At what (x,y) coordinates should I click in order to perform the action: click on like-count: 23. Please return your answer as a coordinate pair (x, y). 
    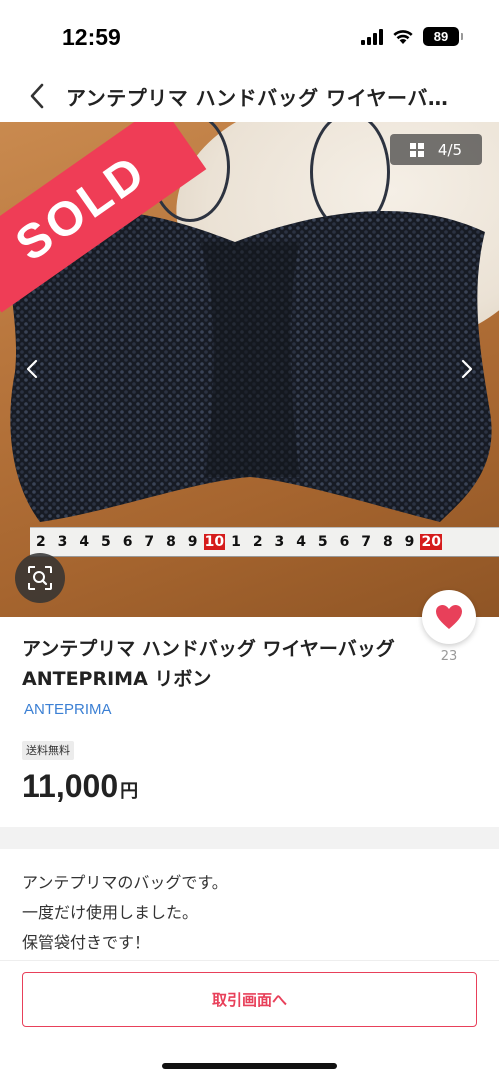
    Looking at the image, I should click on (449, 656).